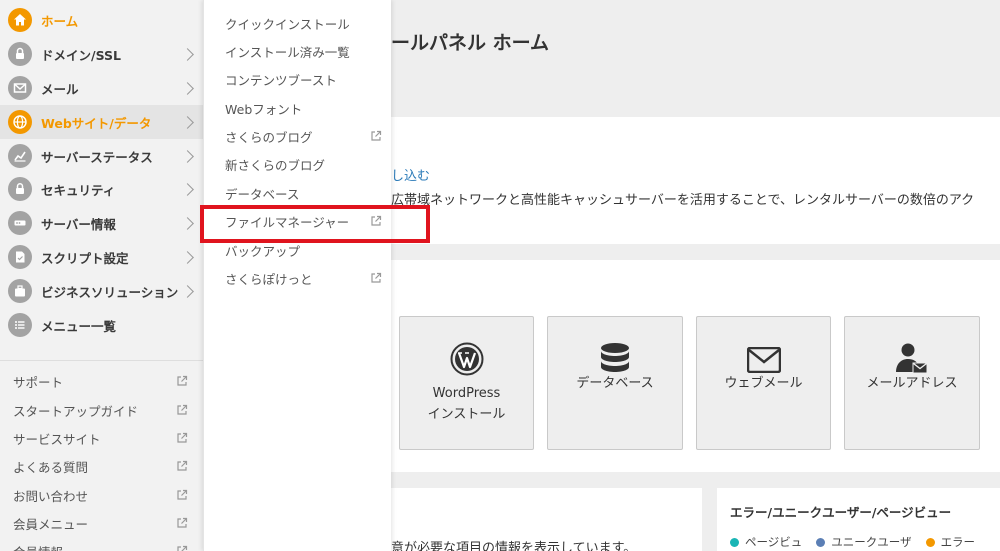  I want to click on lock-icon, so click(20, 189).